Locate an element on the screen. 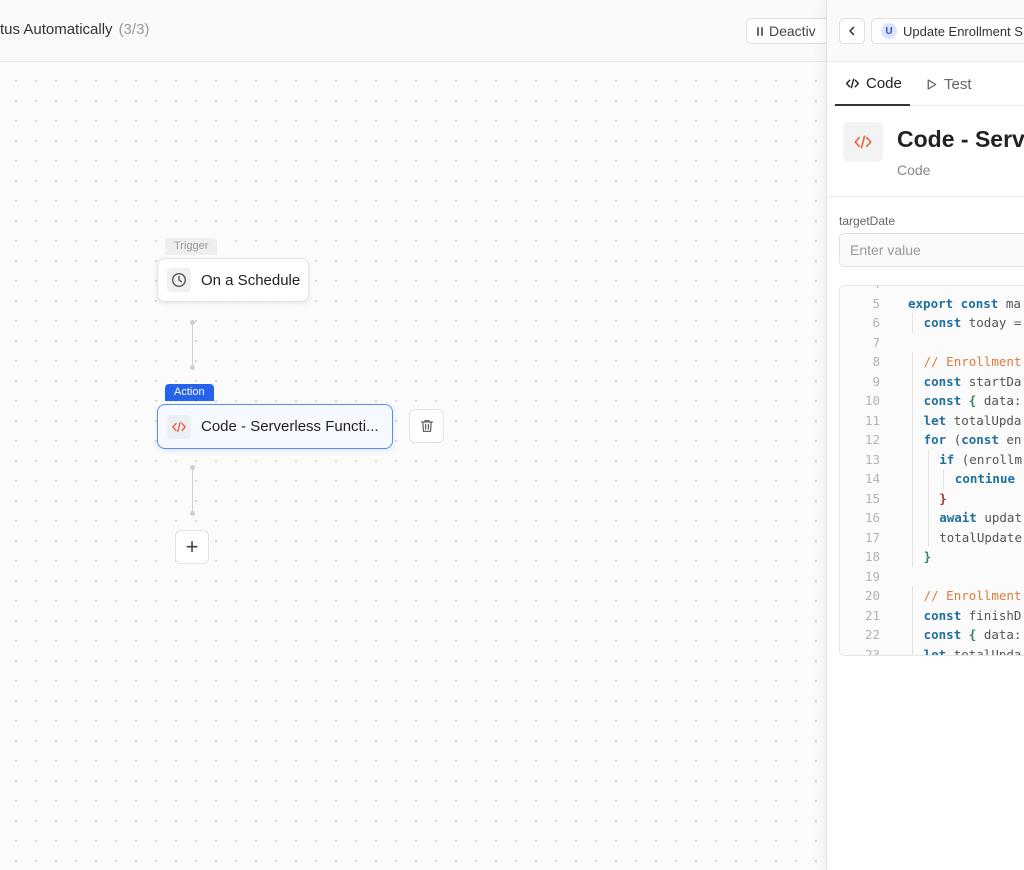 The height and width of the screenshot is (870, 1024). code-token: export const is located at coordinates (953, 303).